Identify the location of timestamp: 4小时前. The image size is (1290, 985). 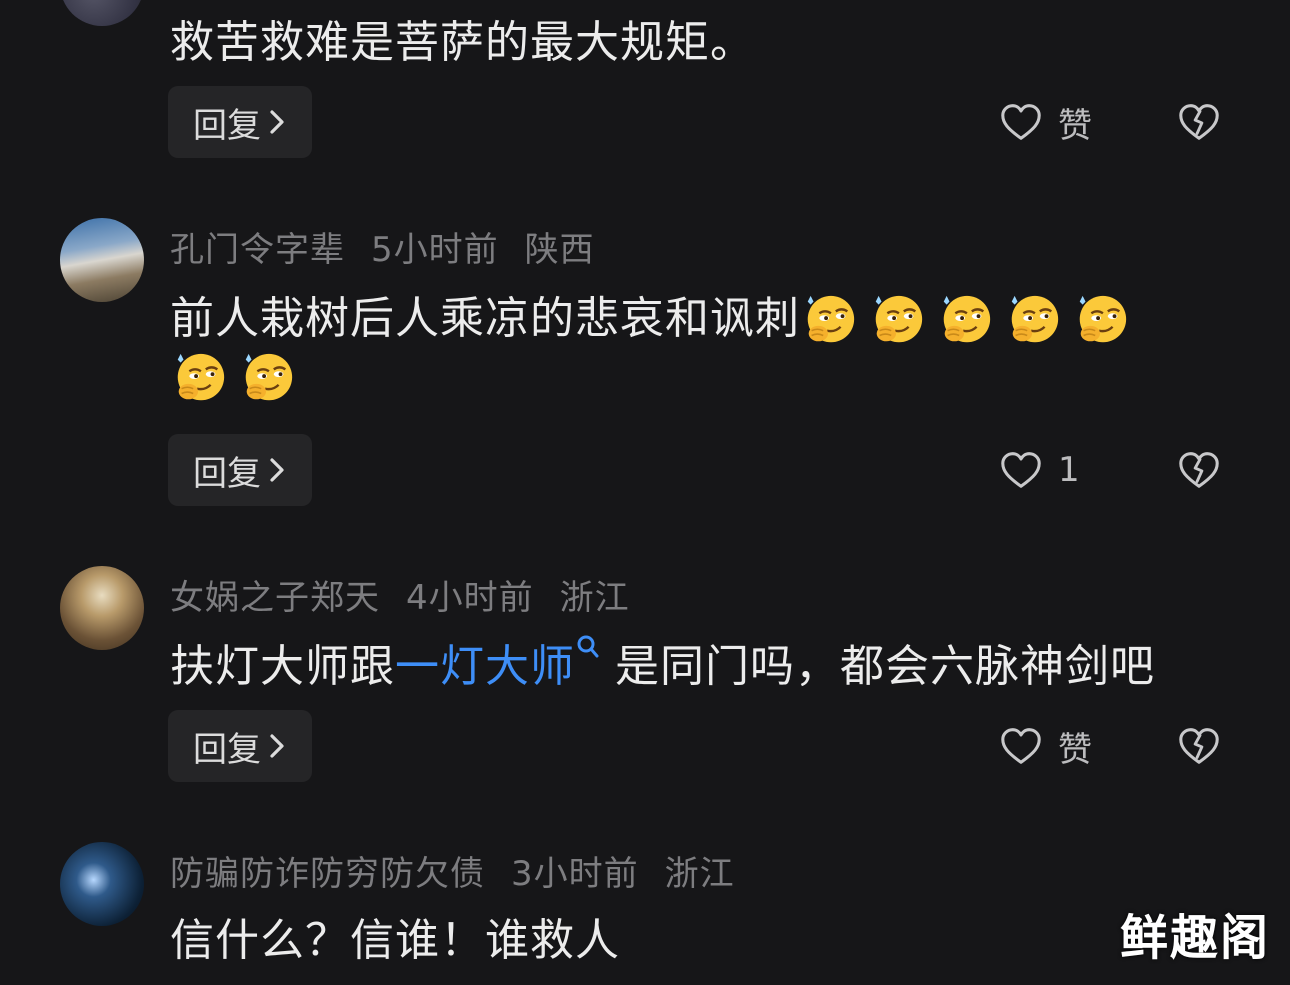
(470, 598).